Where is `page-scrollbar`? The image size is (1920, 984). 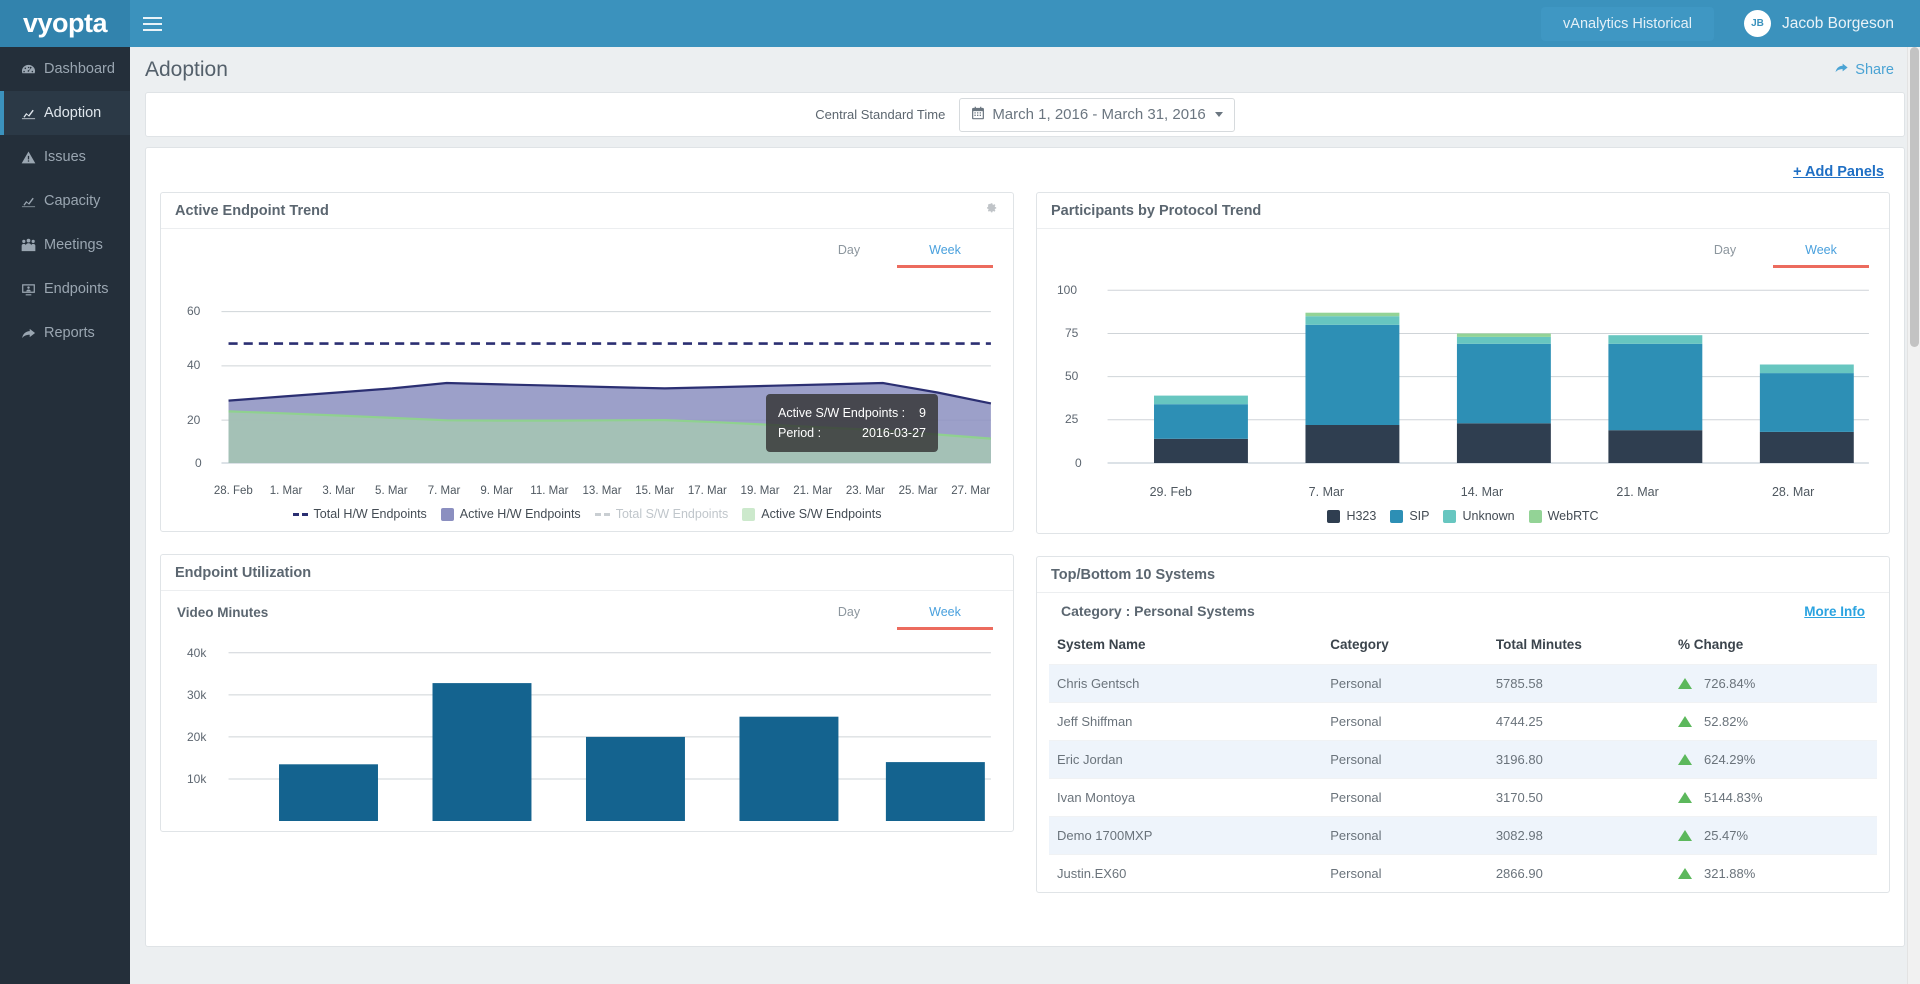 page-scrollbar is located at coordinates (1913, 515).